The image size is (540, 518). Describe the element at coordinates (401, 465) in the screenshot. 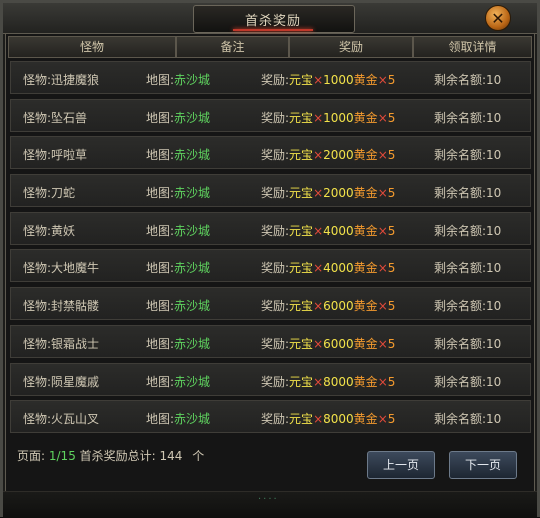

I see `prev-page-button: 上一页` at that location.